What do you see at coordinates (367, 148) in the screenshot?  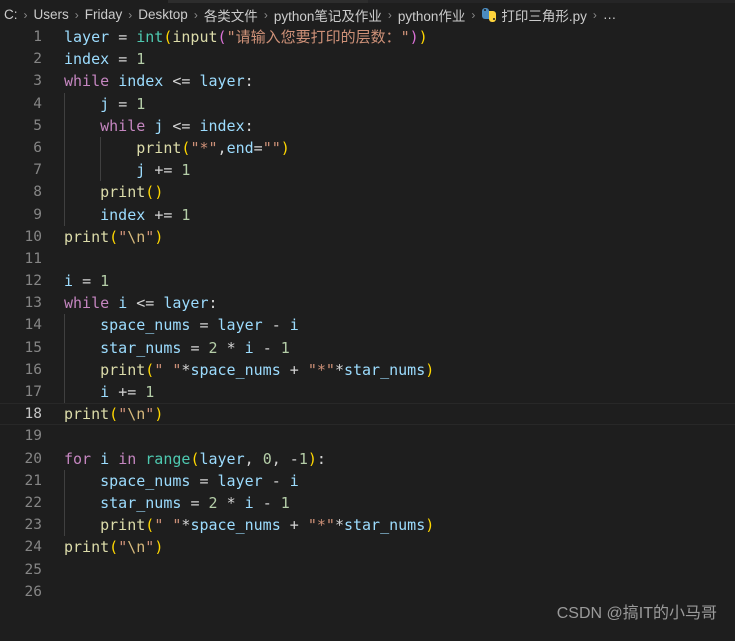 I see `code-line: 6 print("*",end="")` at bounding box center [367, 148].